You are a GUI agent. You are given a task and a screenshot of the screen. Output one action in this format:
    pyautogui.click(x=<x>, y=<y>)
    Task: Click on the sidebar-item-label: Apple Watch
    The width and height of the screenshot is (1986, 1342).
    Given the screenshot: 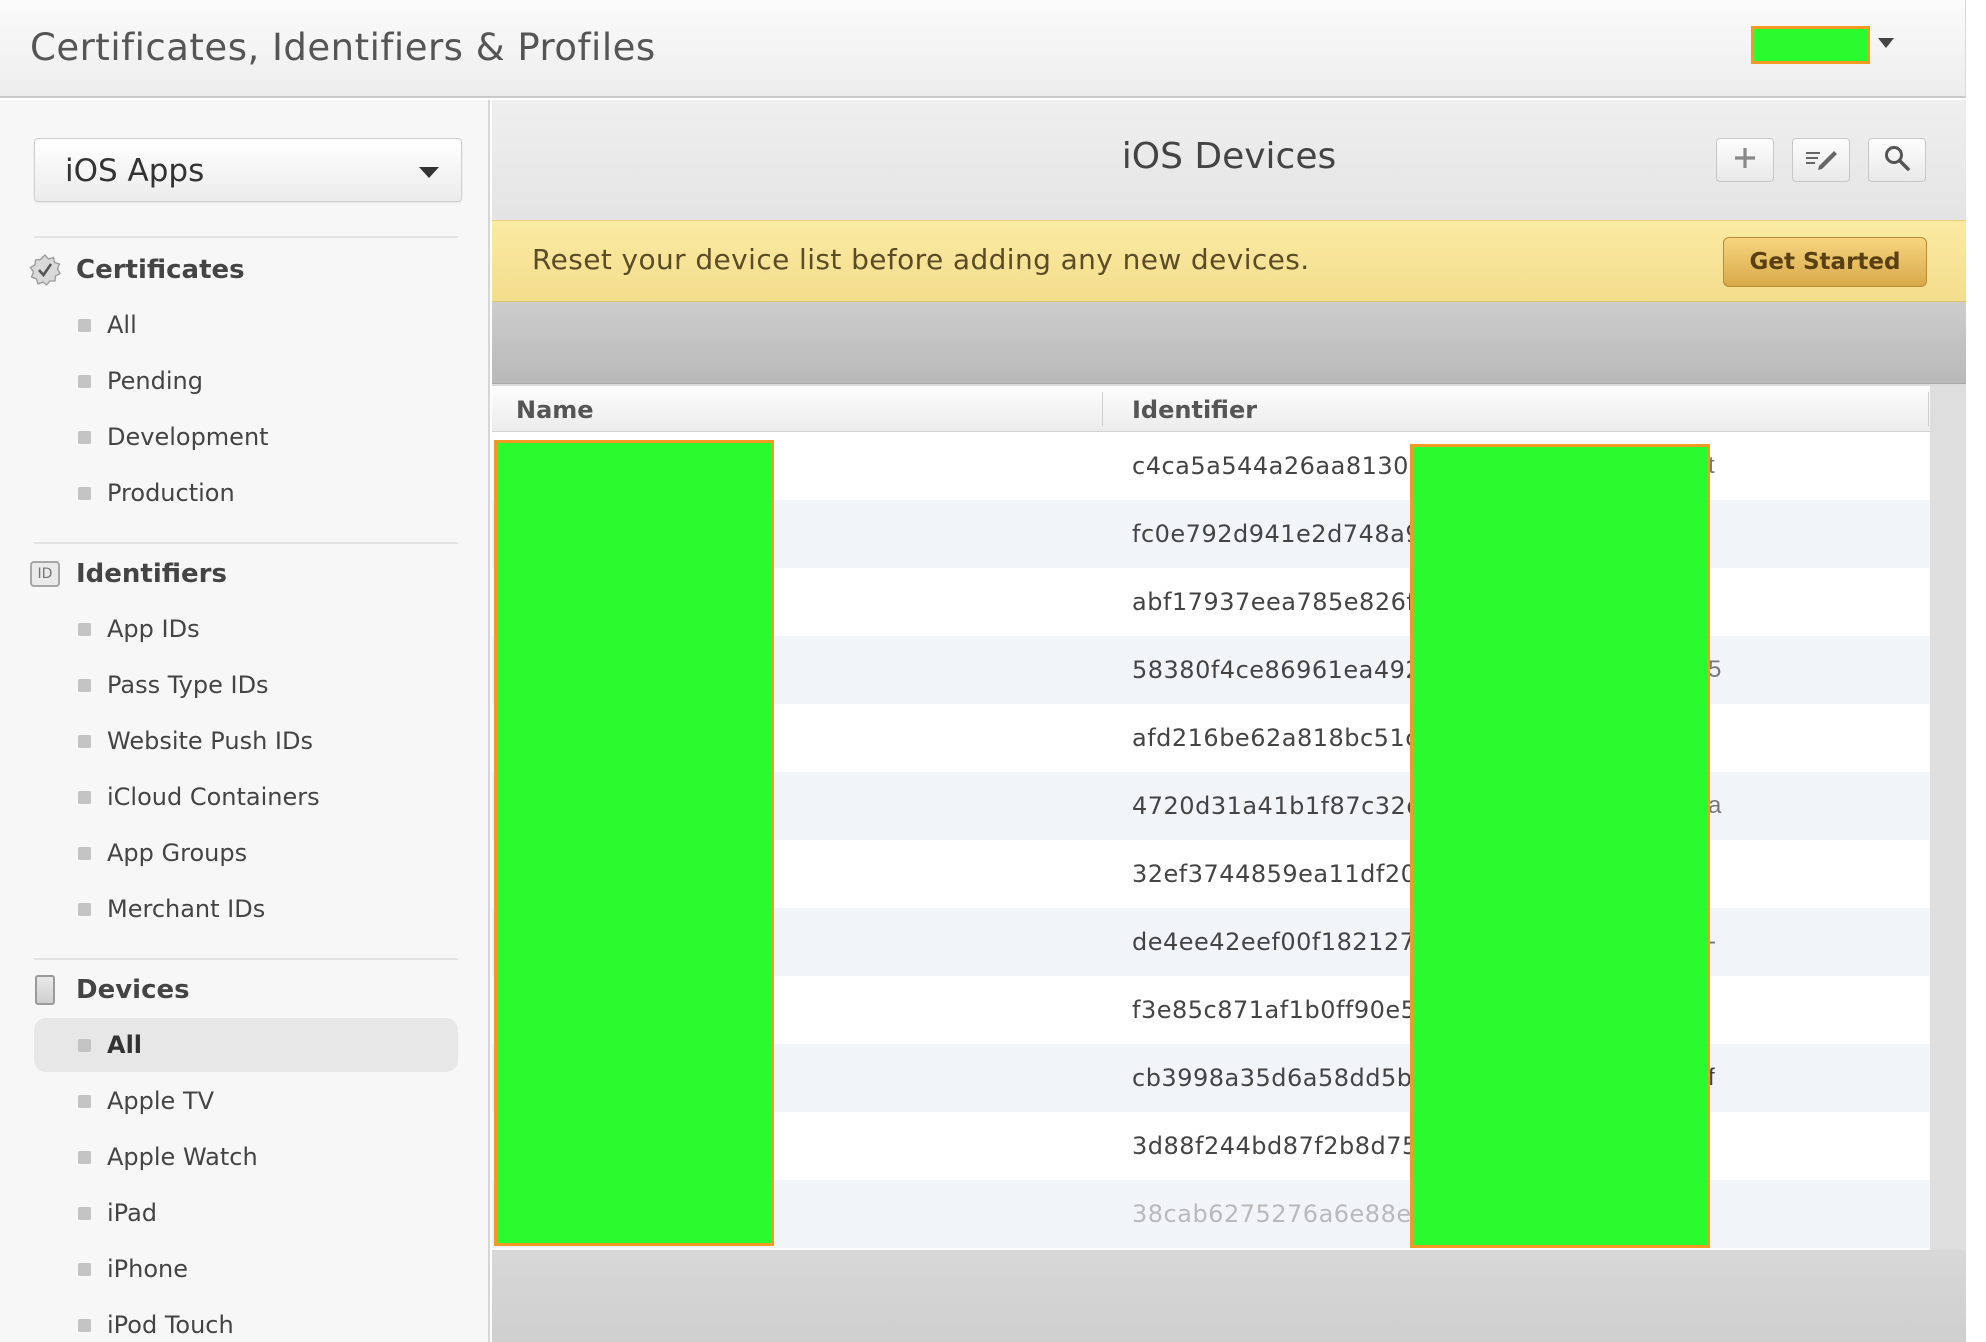 What is the action you would take?
    pyautogui.click(x=182, y=1157)
    